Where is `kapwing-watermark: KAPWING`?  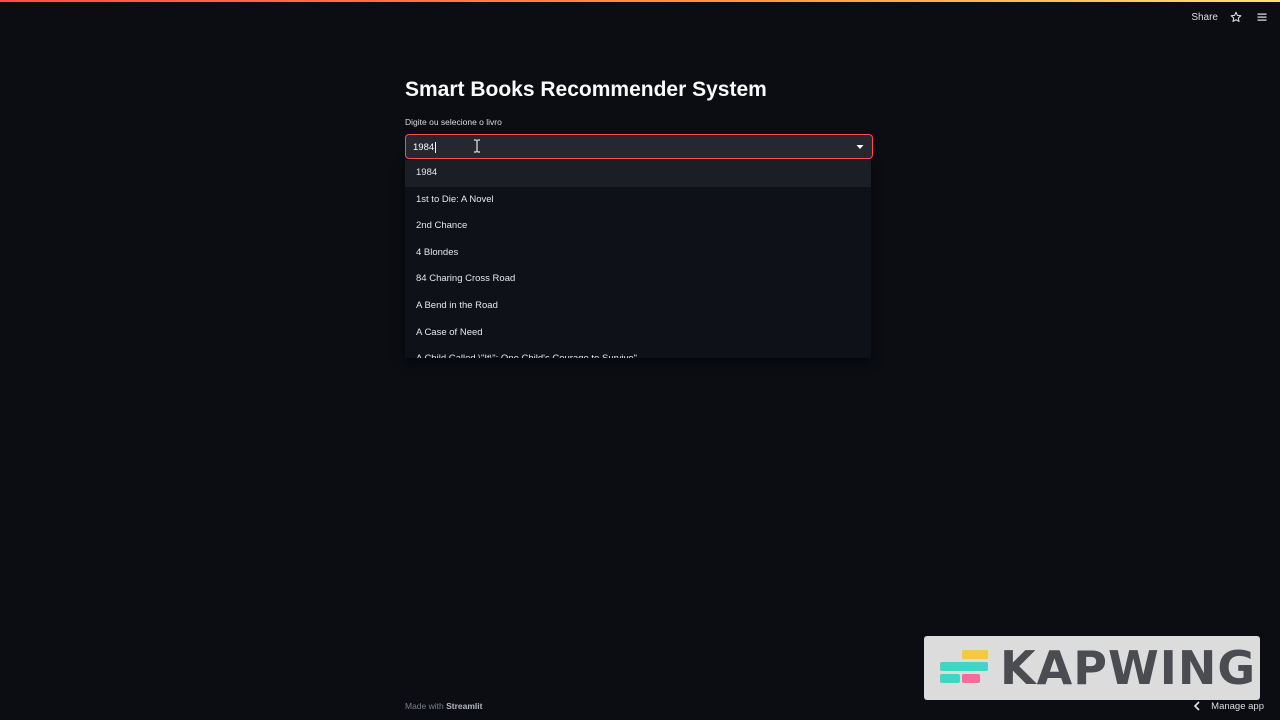 kapwing-watermark: KAPWING is located at coordinates (1092, 668).